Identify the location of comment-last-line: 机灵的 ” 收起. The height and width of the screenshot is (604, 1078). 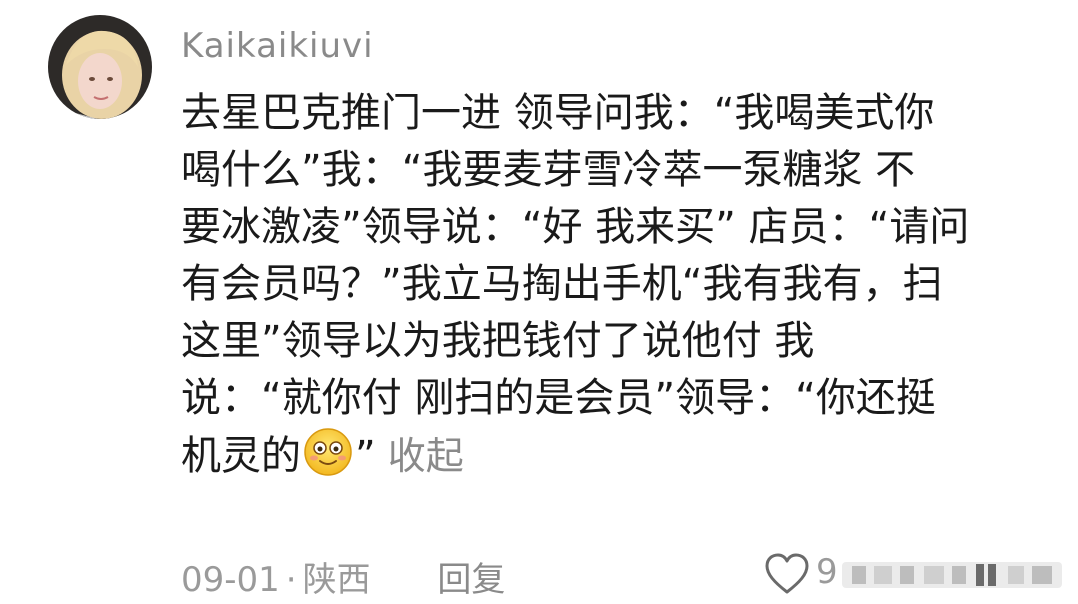
(616, 455).